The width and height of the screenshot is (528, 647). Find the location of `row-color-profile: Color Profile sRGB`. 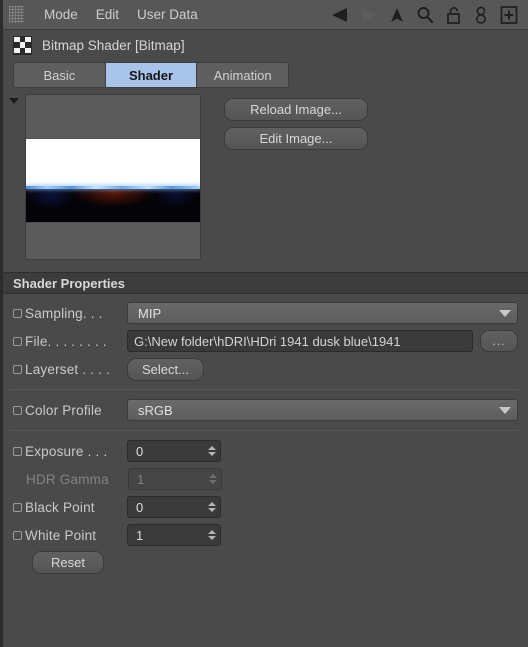

row-color-profile: Color Profile sRGB is located at coordinates (263, 410).